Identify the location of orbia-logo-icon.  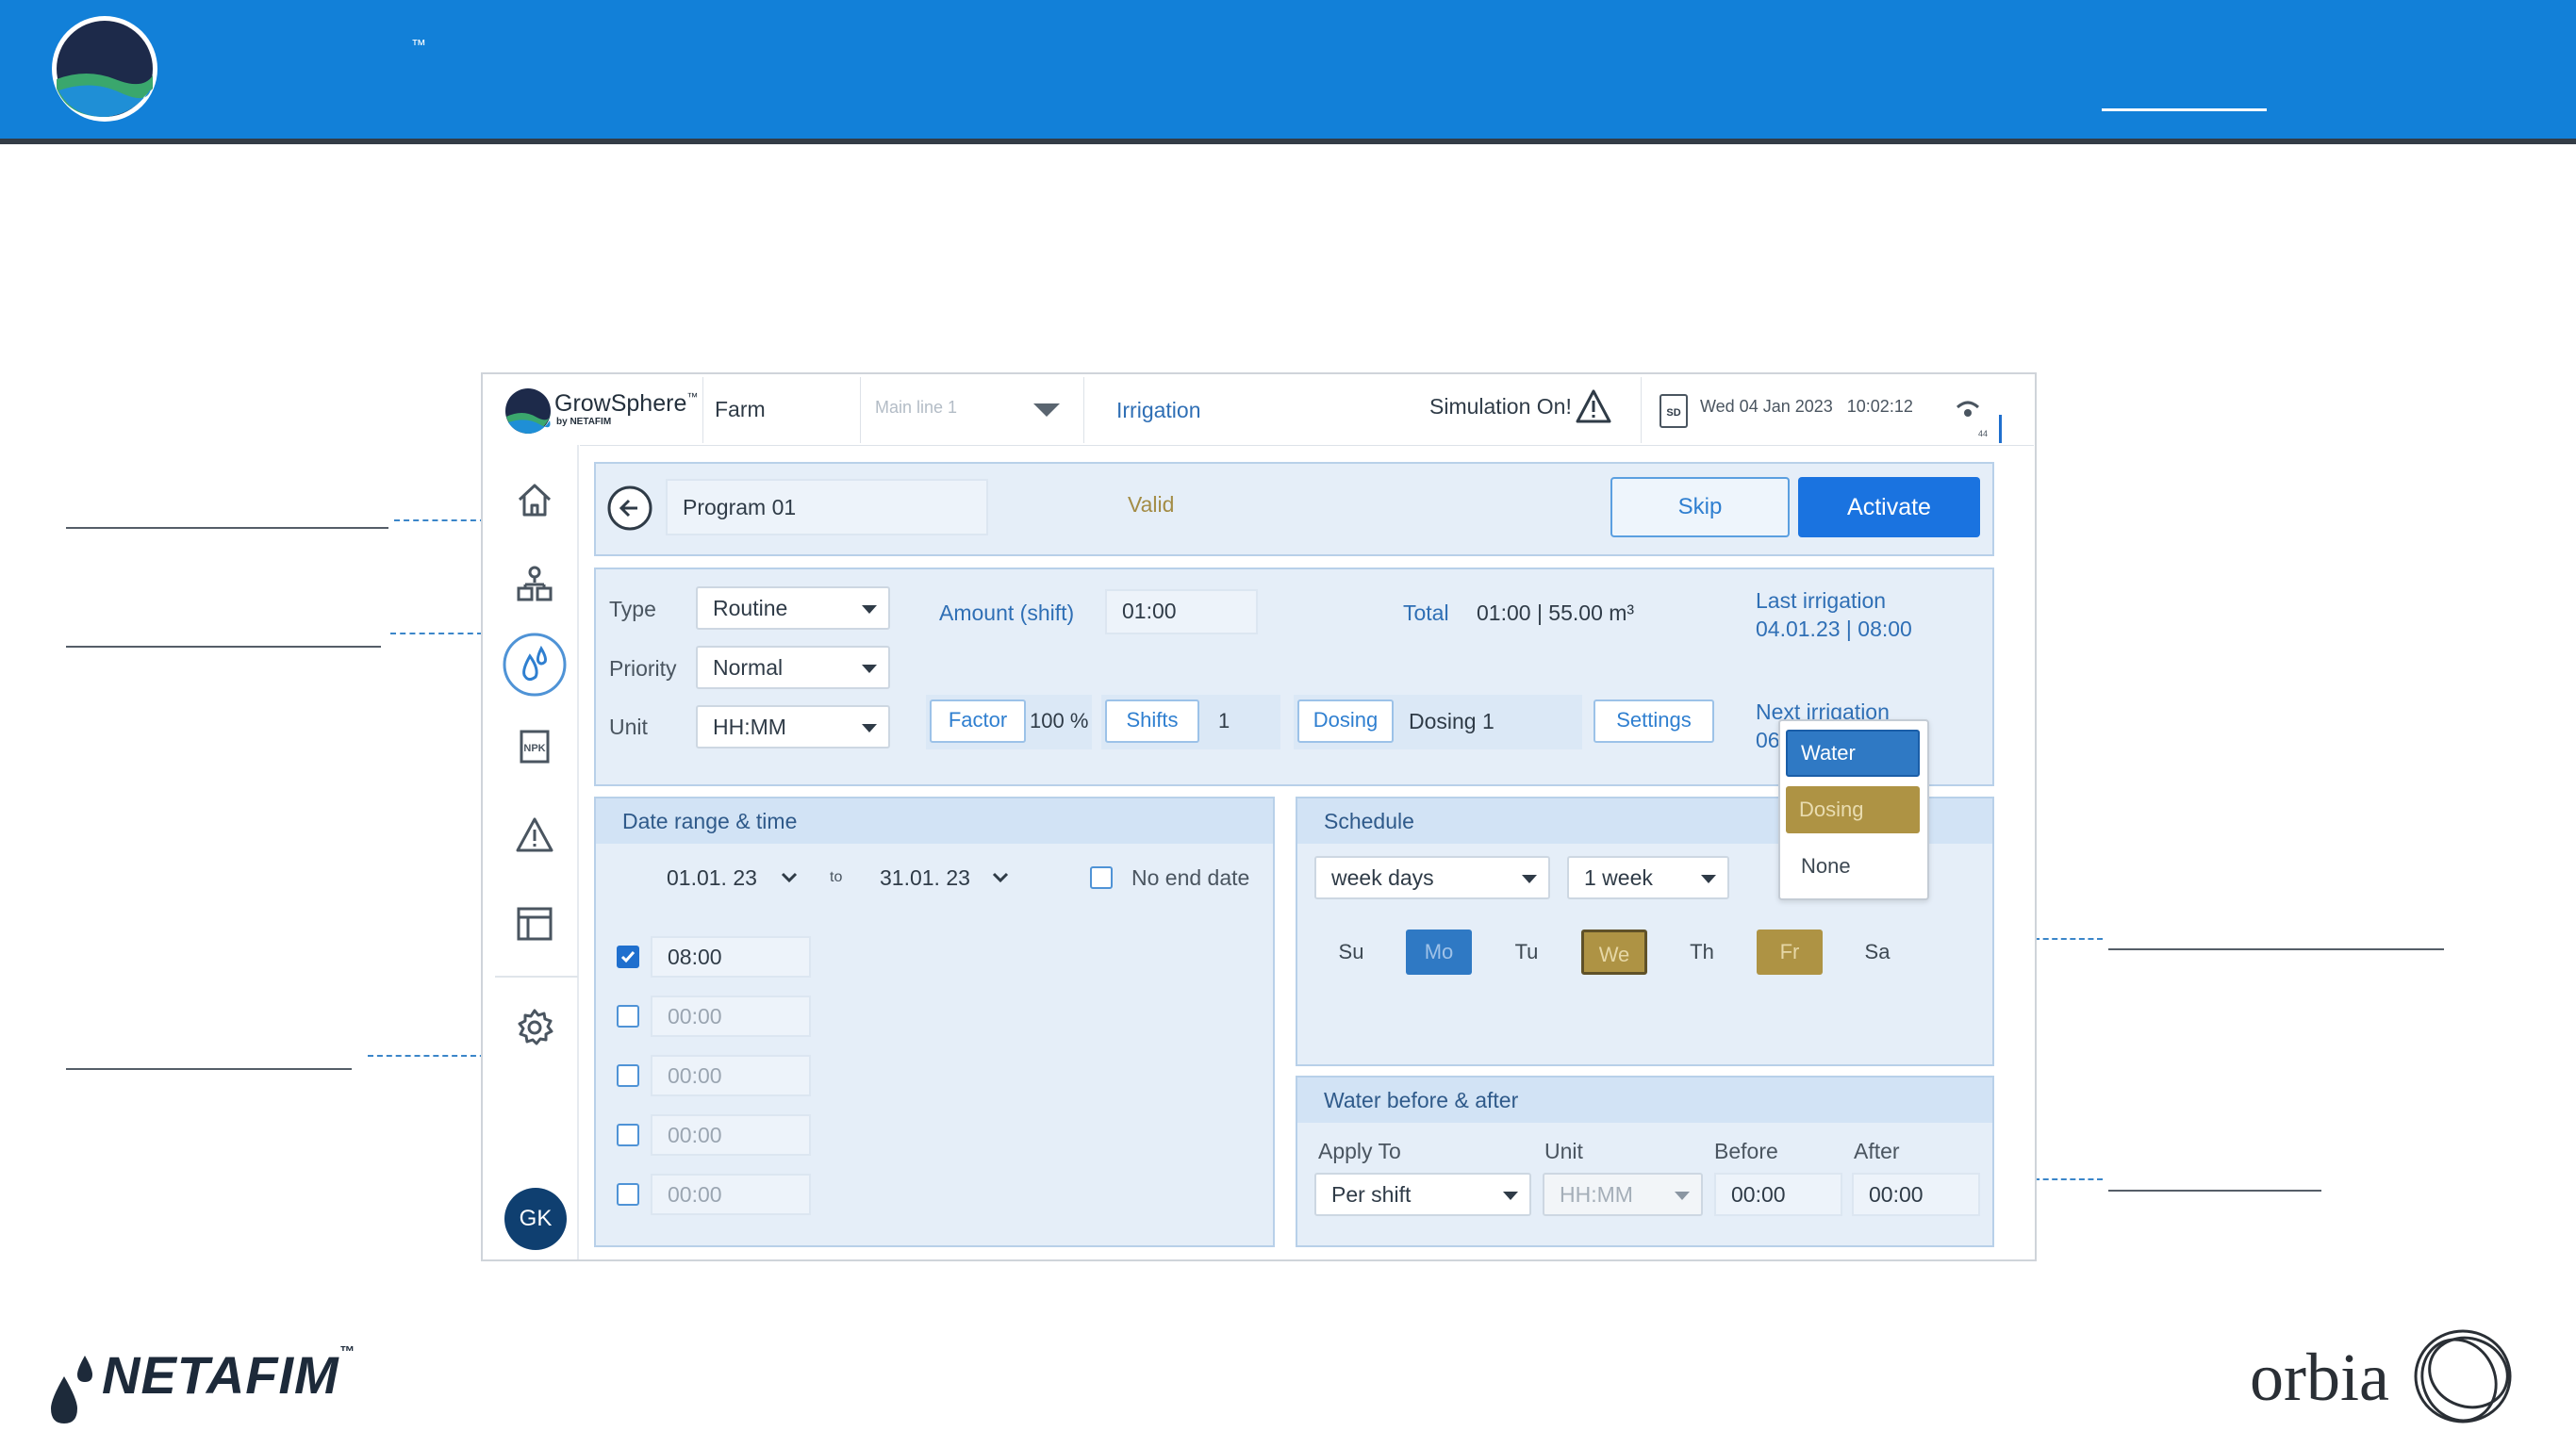
(2463, 1376).